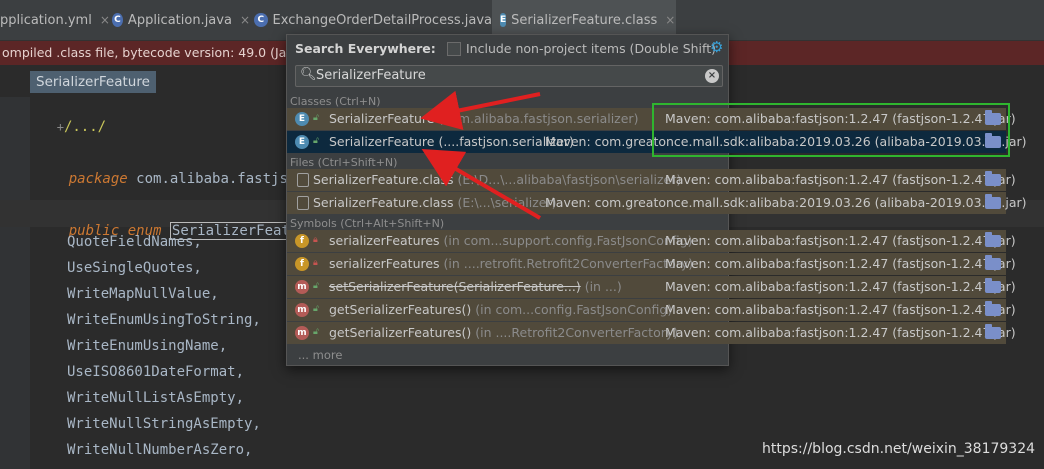 This screenshot has width=1044, height=469. I want to click on tab-label: SerializerFeature.class, so click(584, 20).